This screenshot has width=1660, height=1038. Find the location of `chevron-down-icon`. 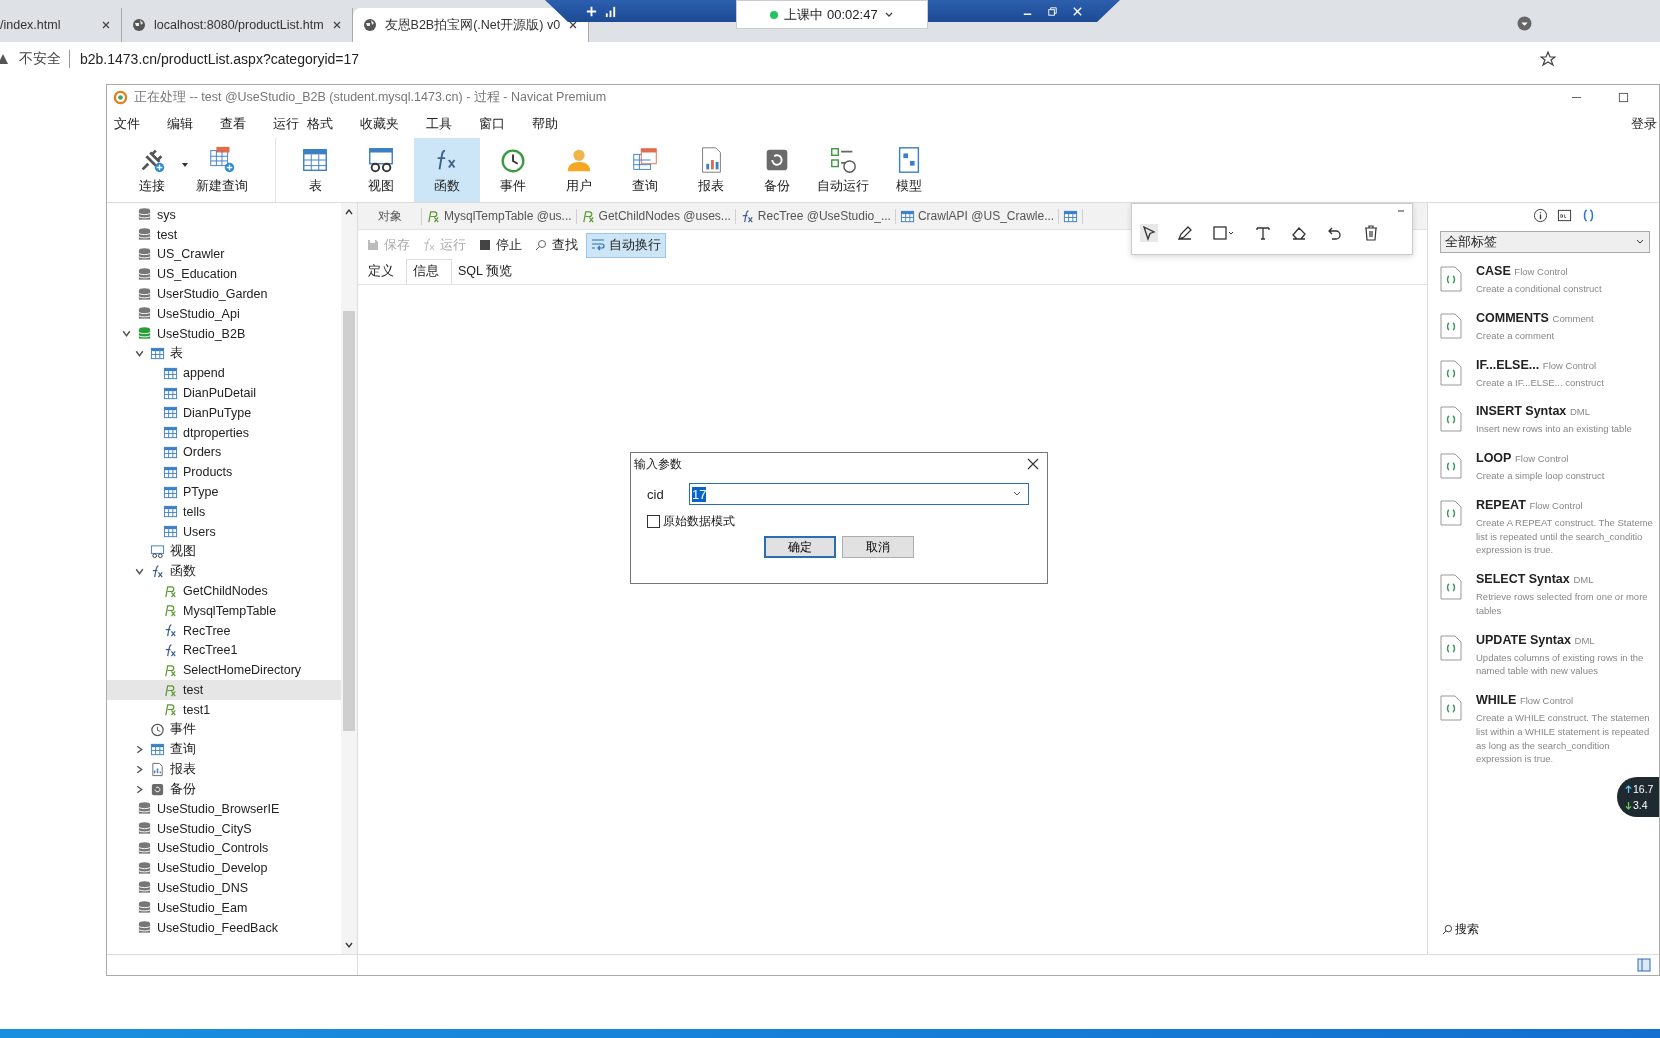

chevron-down-icon is located at coordinates (126, 334).